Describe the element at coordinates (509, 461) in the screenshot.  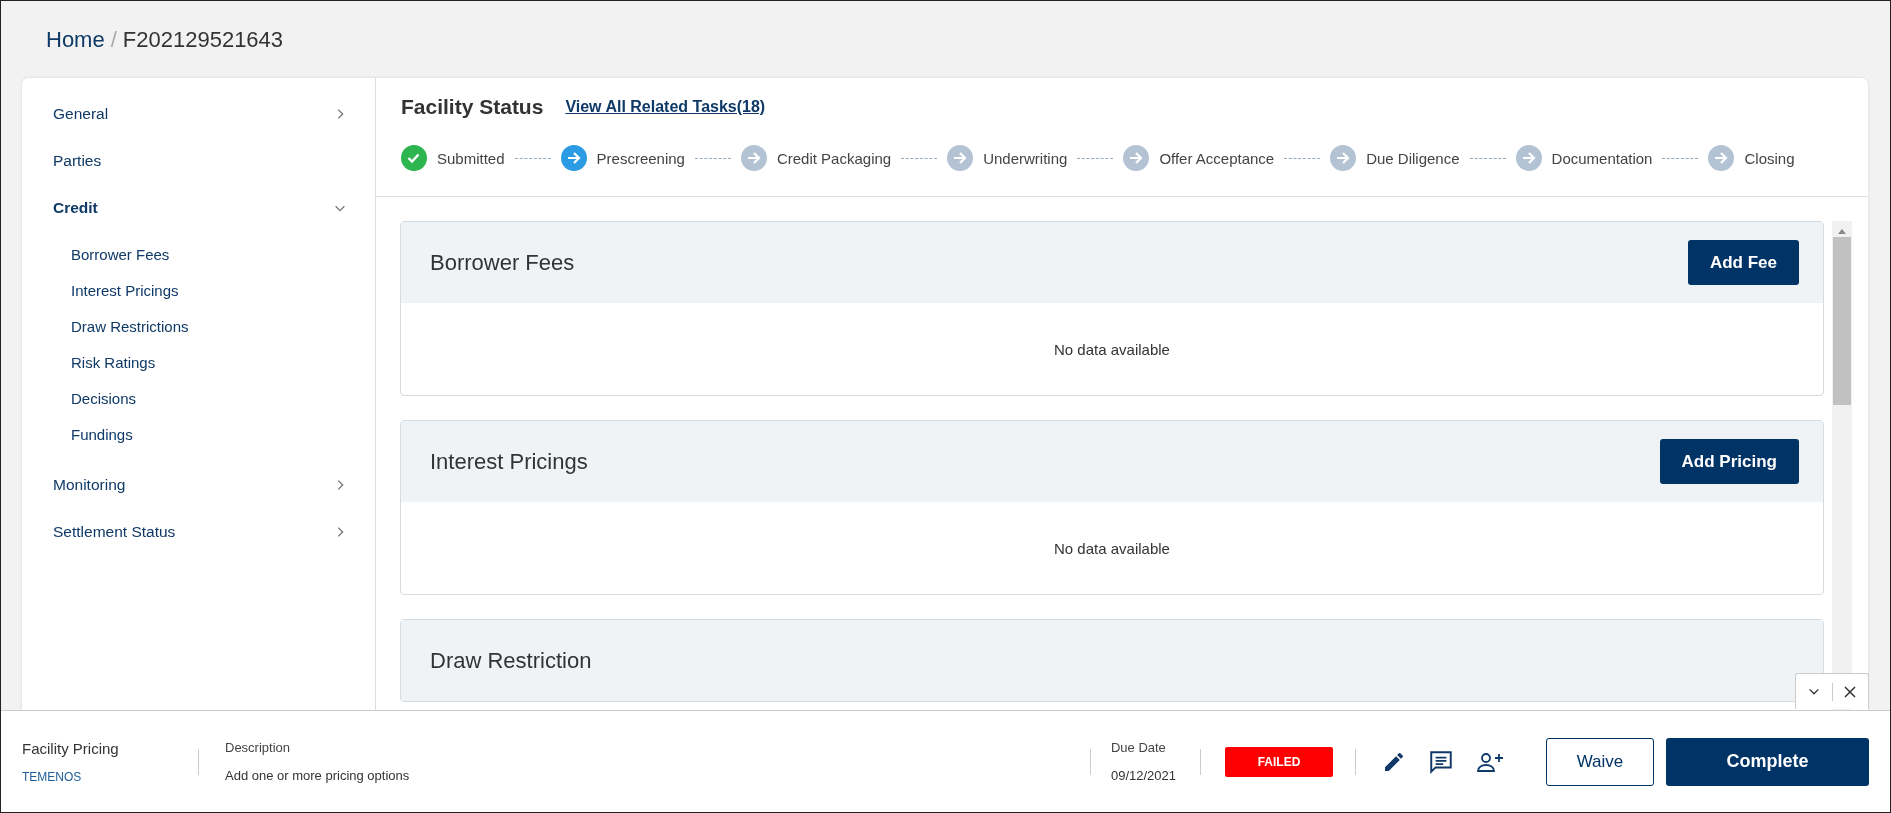
I see `section-title: Interest Pricings` at that location.